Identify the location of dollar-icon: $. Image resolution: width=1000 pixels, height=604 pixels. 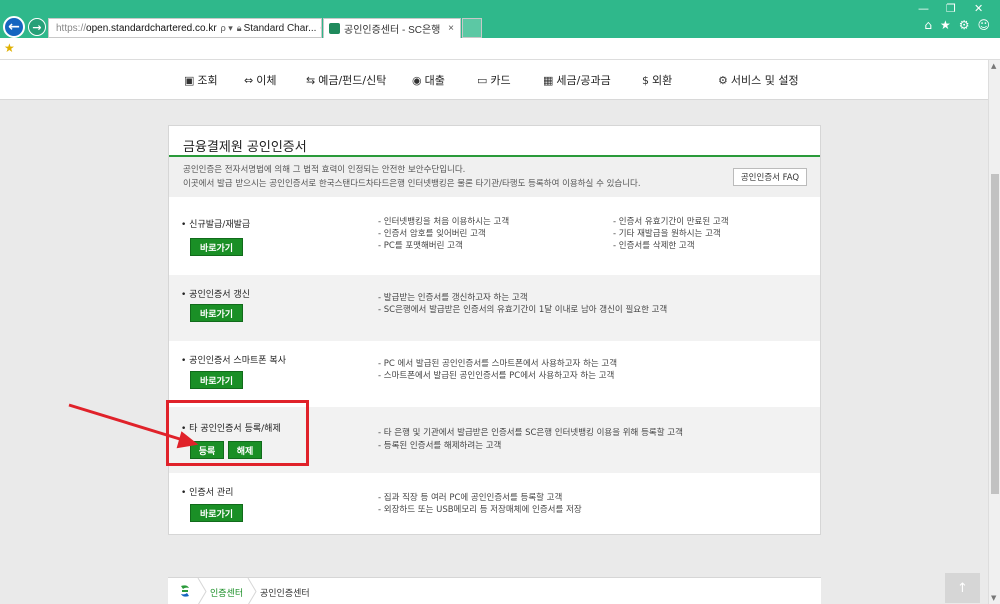
(645, 80).